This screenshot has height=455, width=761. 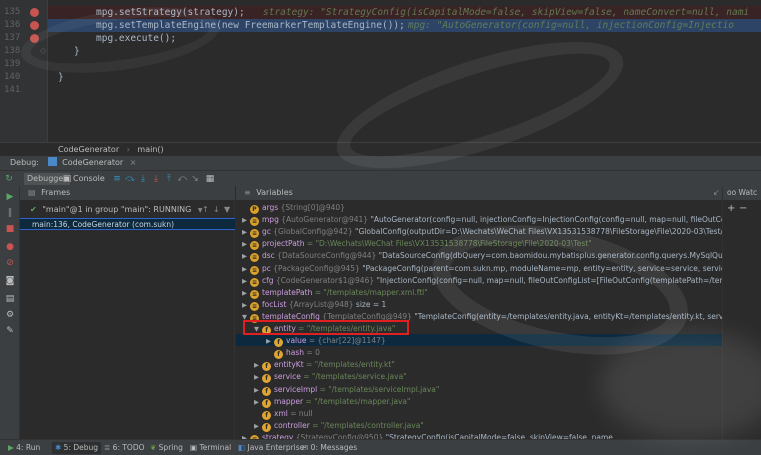 What do you see at coordinates (150, 149) in the screenshot?
I see `breadcrumb-method: main()` at bounding box center [150, 149].